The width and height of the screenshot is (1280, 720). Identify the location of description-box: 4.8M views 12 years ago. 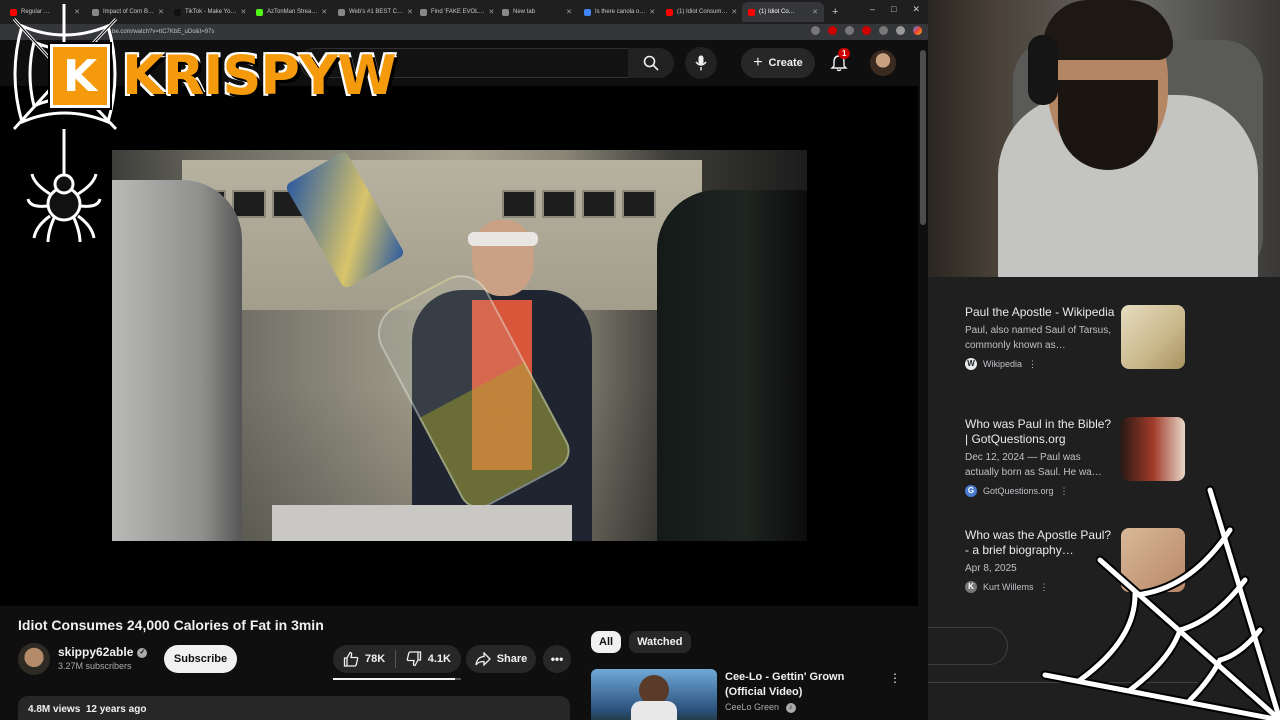
(294, 708).